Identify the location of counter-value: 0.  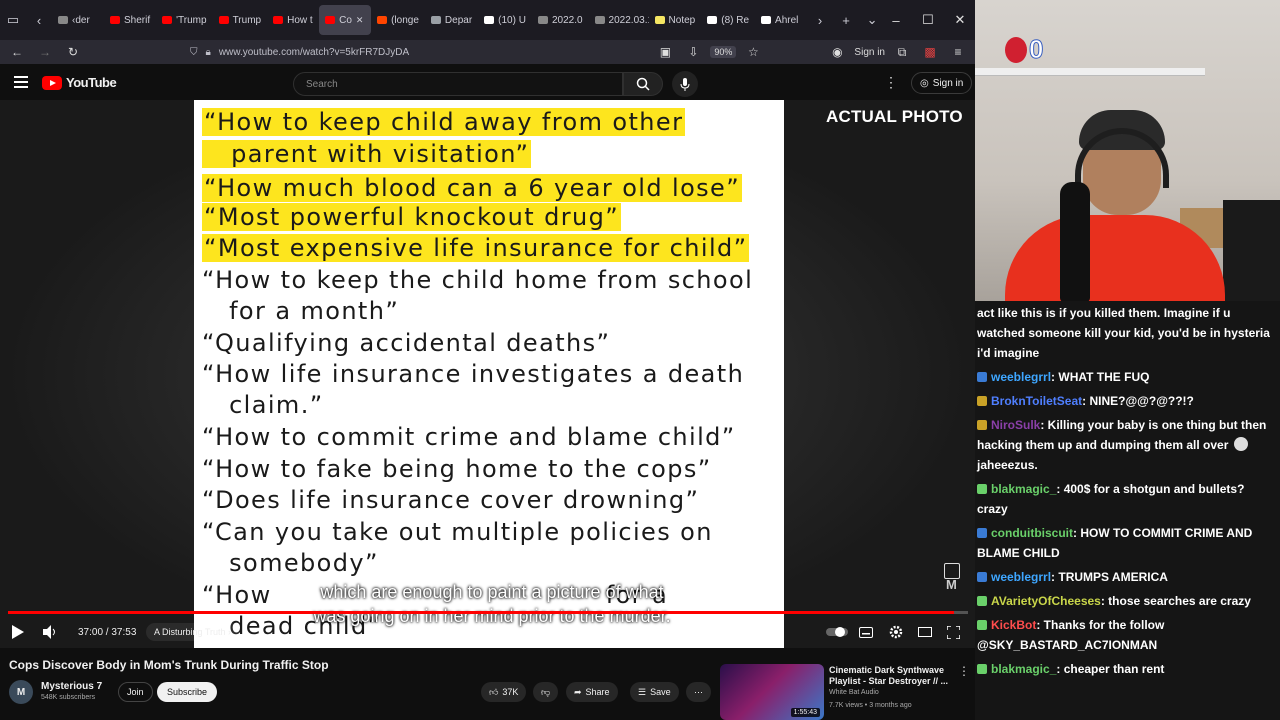
(1036, 49).